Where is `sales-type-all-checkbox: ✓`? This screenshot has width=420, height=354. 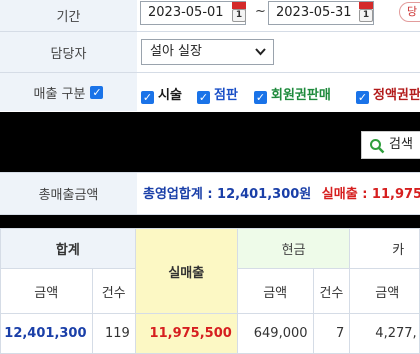 sales-type-all-checkbox: ✓ is located at coordinates (97, 92).